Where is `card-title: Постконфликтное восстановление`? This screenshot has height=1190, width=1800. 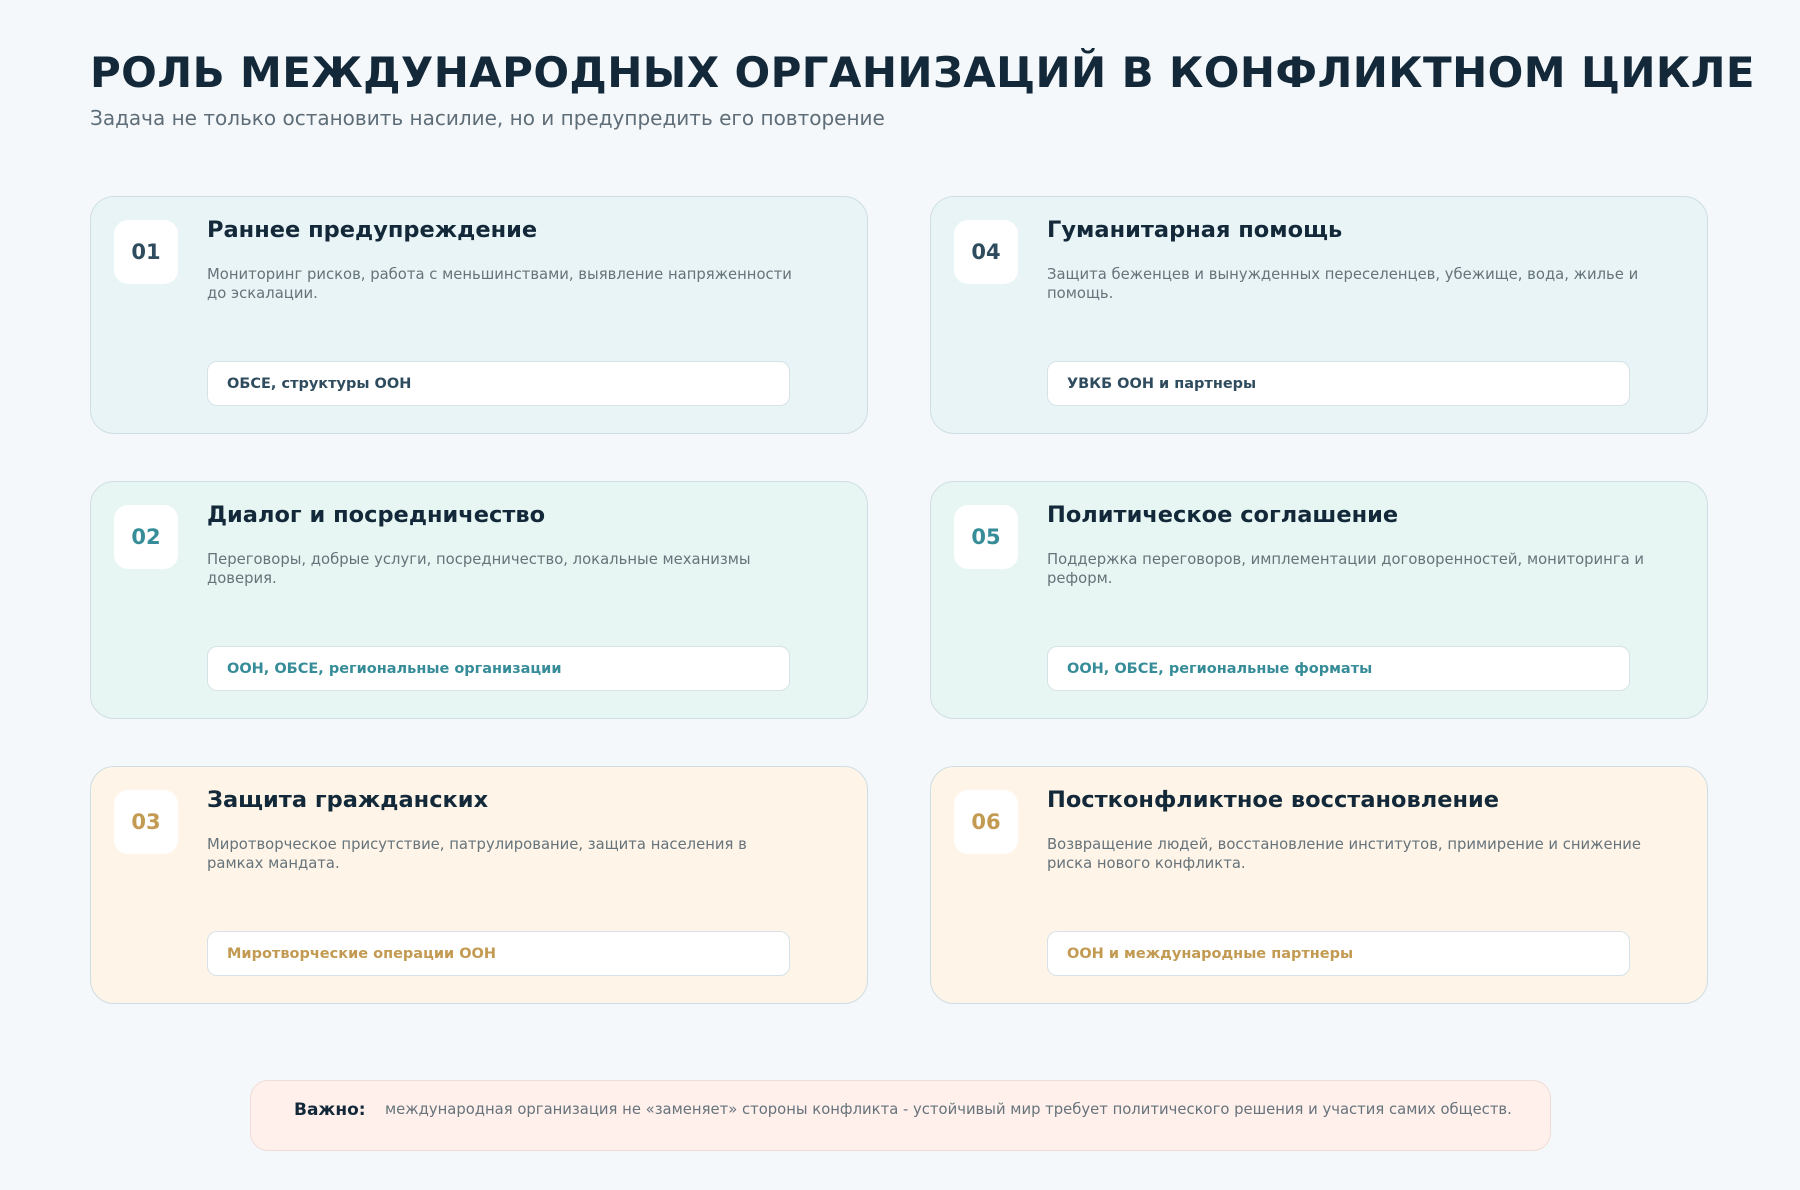
card-title: Постконфликтное восстановление is located at coordinates (1273, 800).